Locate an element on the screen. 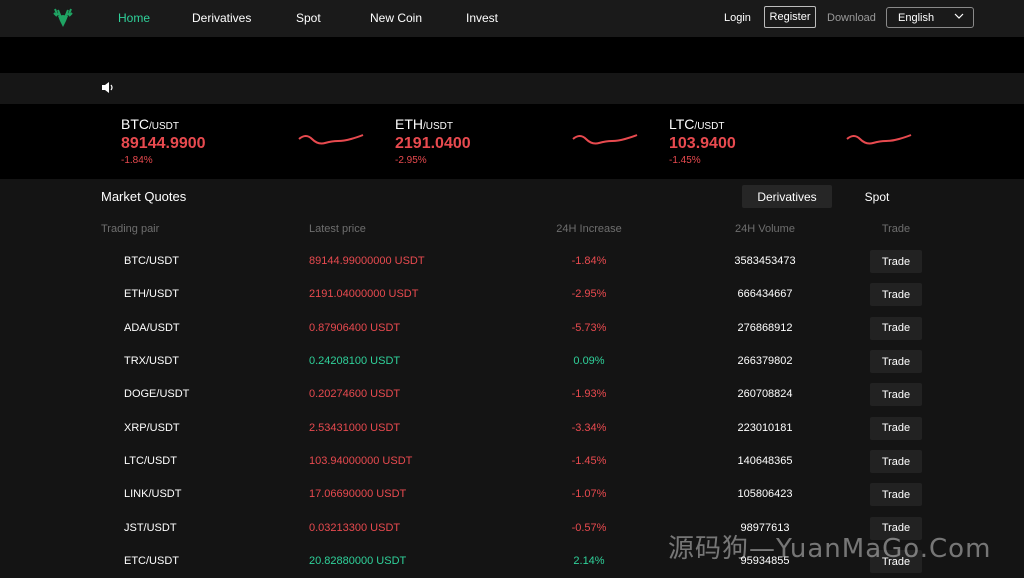 The image size is (1024, 578). tab-spot: Spot is located at coordinates (877, 196).